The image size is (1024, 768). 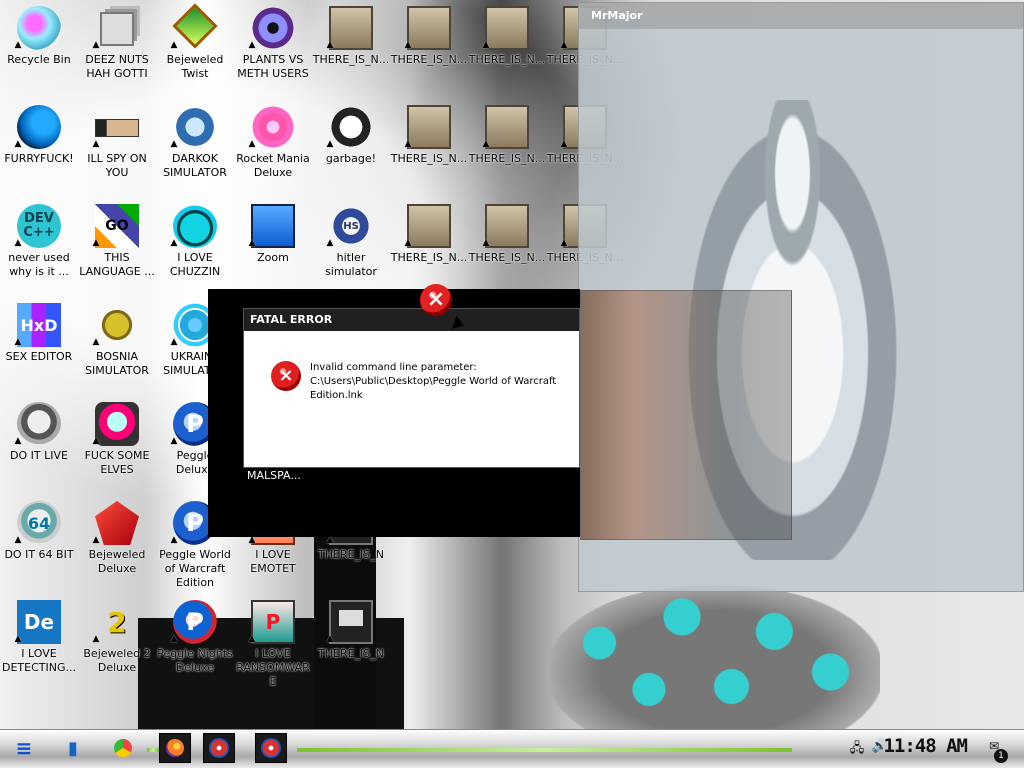 I want to click on browser-button, so click(x=123, y=748).